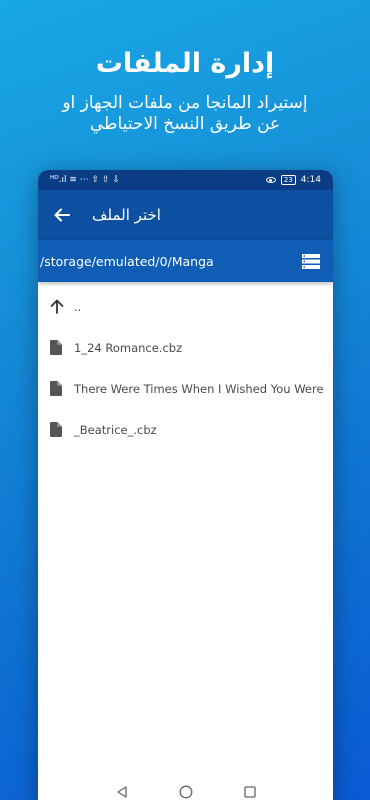  I want to click on file-name: _Beatrice_.cbz, so click(115, 429).